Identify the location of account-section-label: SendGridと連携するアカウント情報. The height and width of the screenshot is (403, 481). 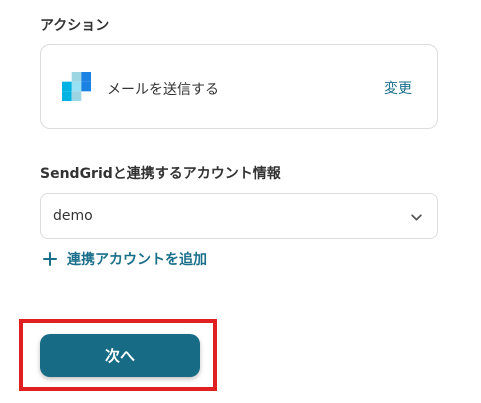
(160, 174).